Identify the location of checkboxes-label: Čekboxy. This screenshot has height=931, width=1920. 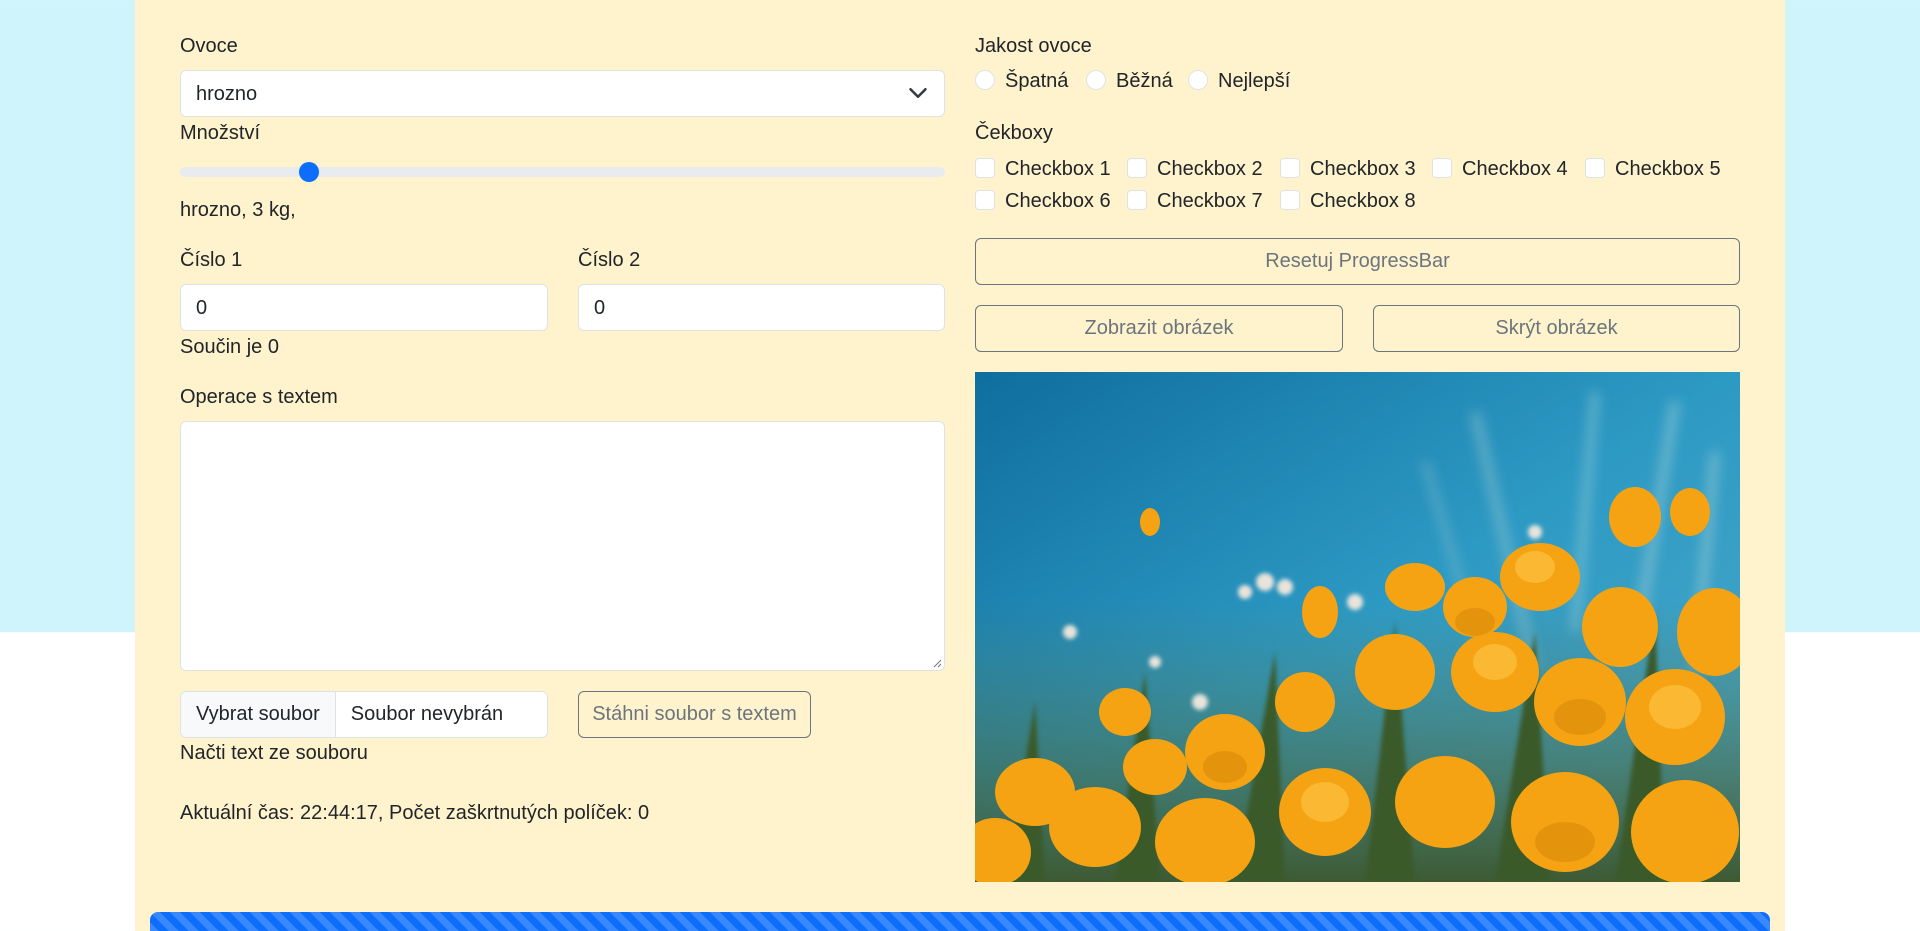
(1014, 133).